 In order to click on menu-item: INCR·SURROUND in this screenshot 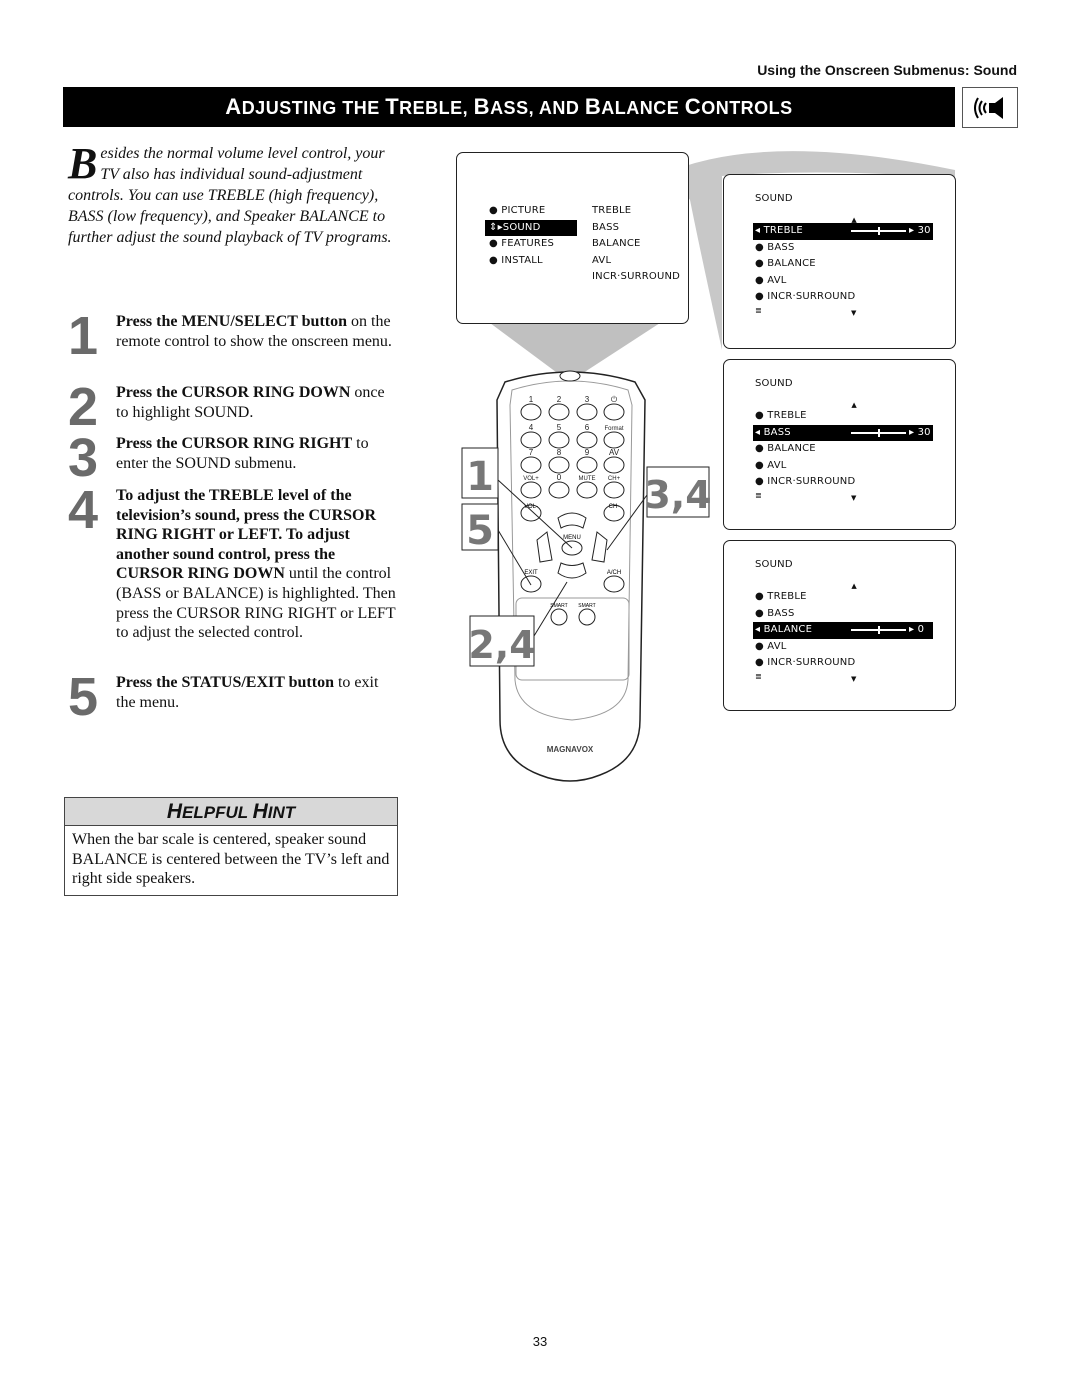, I will do `click(636, 277)`.